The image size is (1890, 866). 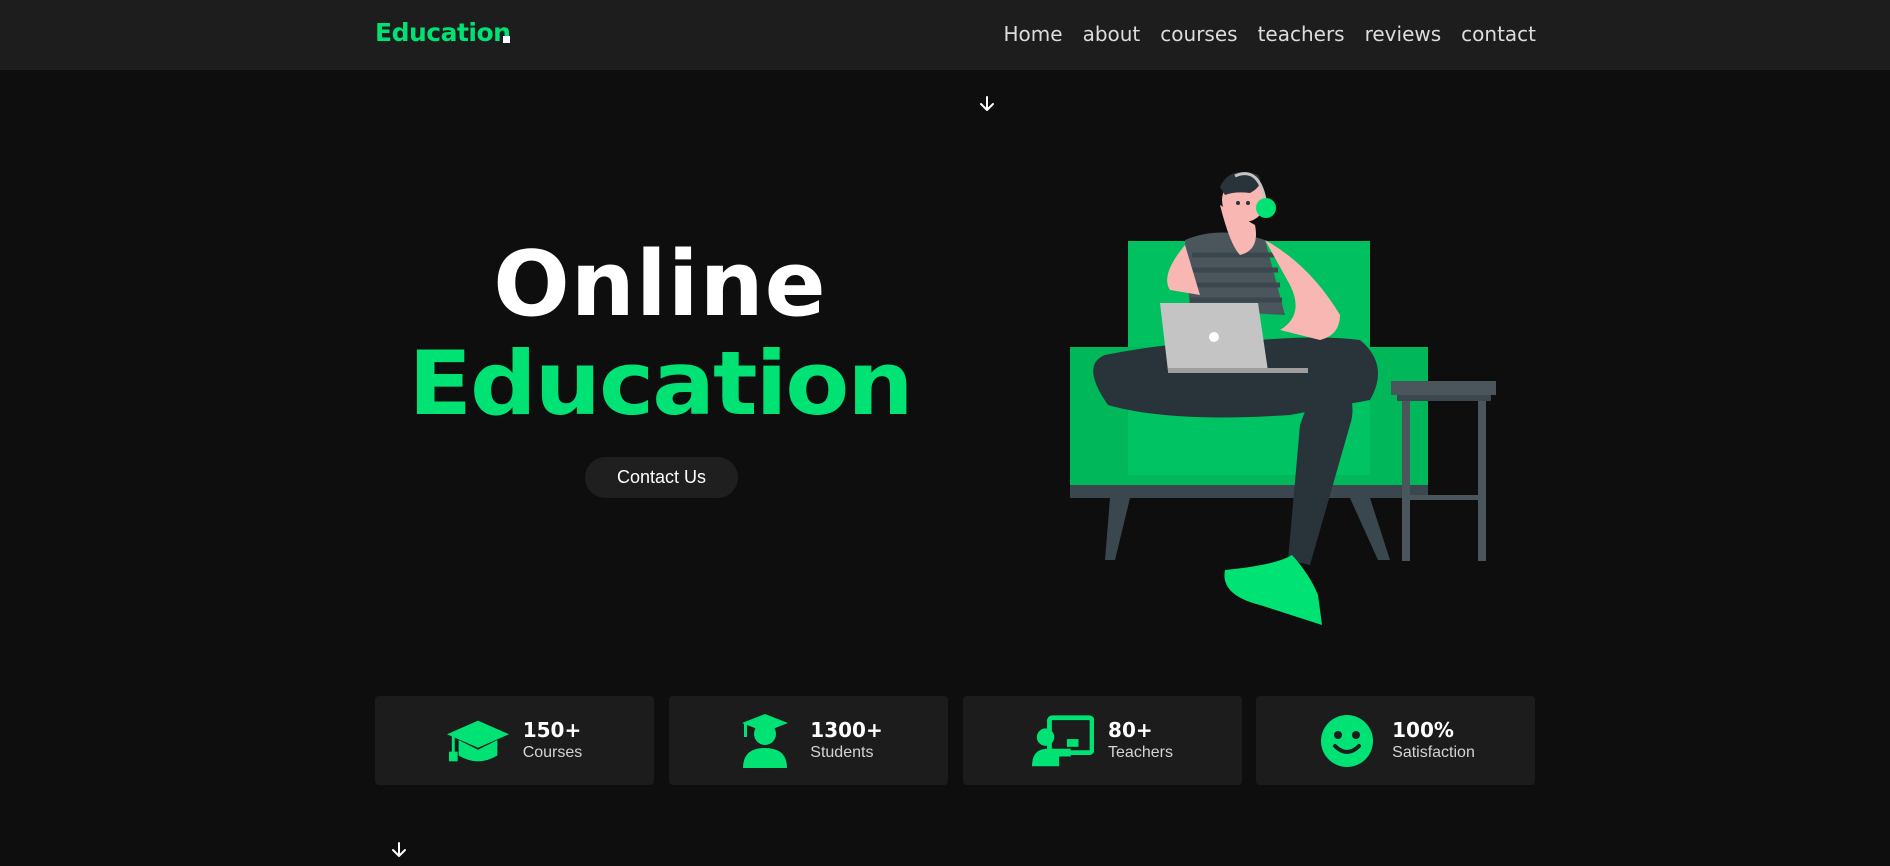 I want to click on stat-value: 1300+, so click(x=846, y=729).